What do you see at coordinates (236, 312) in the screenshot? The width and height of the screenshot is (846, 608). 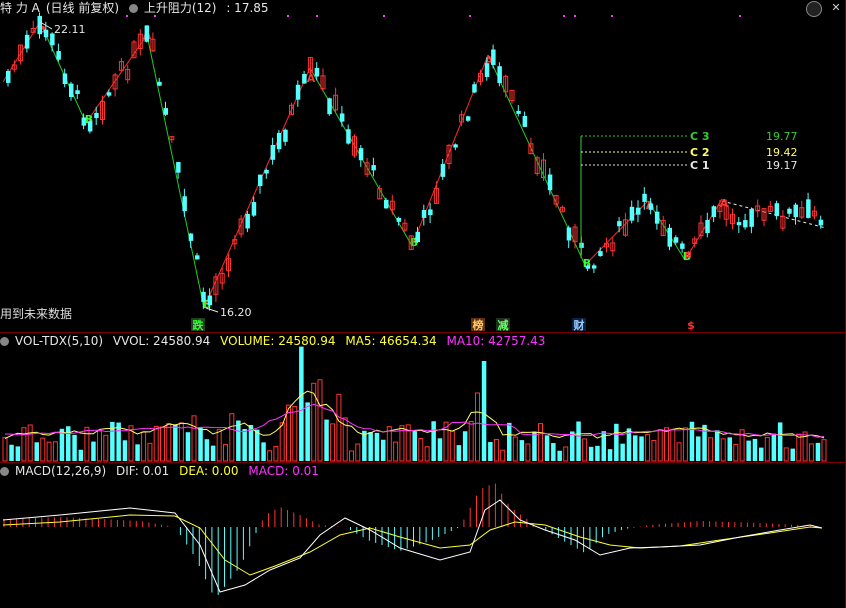 I see `low-price-label: 16.20` at bounding box center [236, 312].